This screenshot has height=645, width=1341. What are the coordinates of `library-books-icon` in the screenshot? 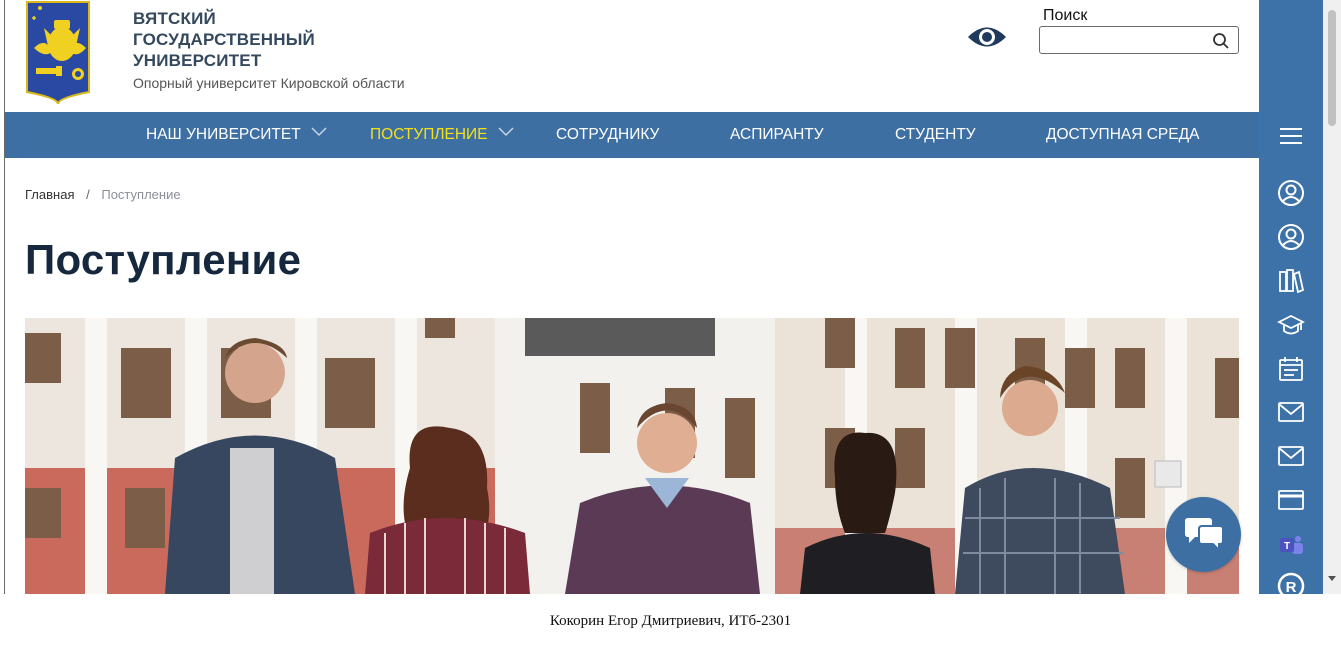 It's located at (1291, 281).